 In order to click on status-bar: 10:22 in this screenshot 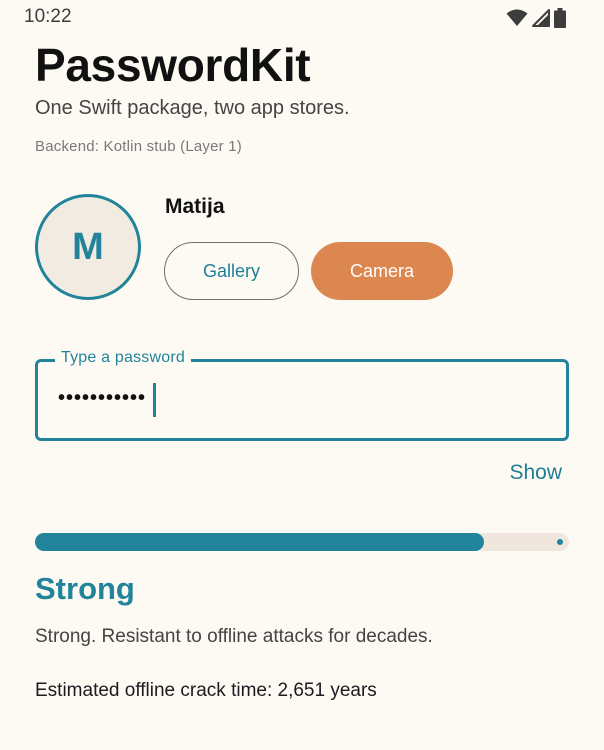, I will do `click(302, 17)`.